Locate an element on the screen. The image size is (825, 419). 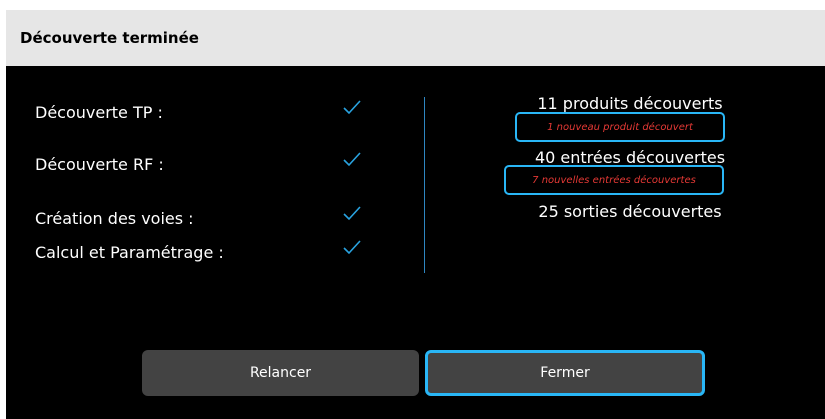
outputs-result: 25 sorties découvertes is located at coordinates (630, 211).